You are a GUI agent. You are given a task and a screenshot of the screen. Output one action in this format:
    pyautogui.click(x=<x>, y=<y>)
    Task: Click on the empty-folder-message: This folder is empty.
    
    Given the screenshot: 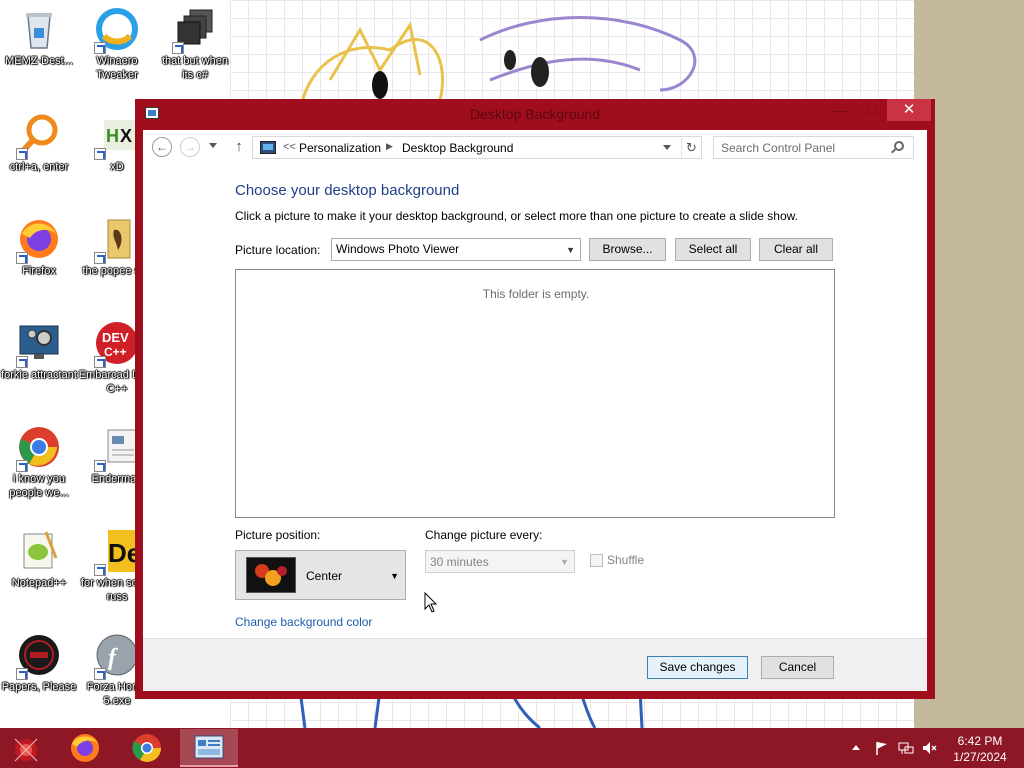 What is the action you would take?
    pyautogui.click(x=536, y=294)
    